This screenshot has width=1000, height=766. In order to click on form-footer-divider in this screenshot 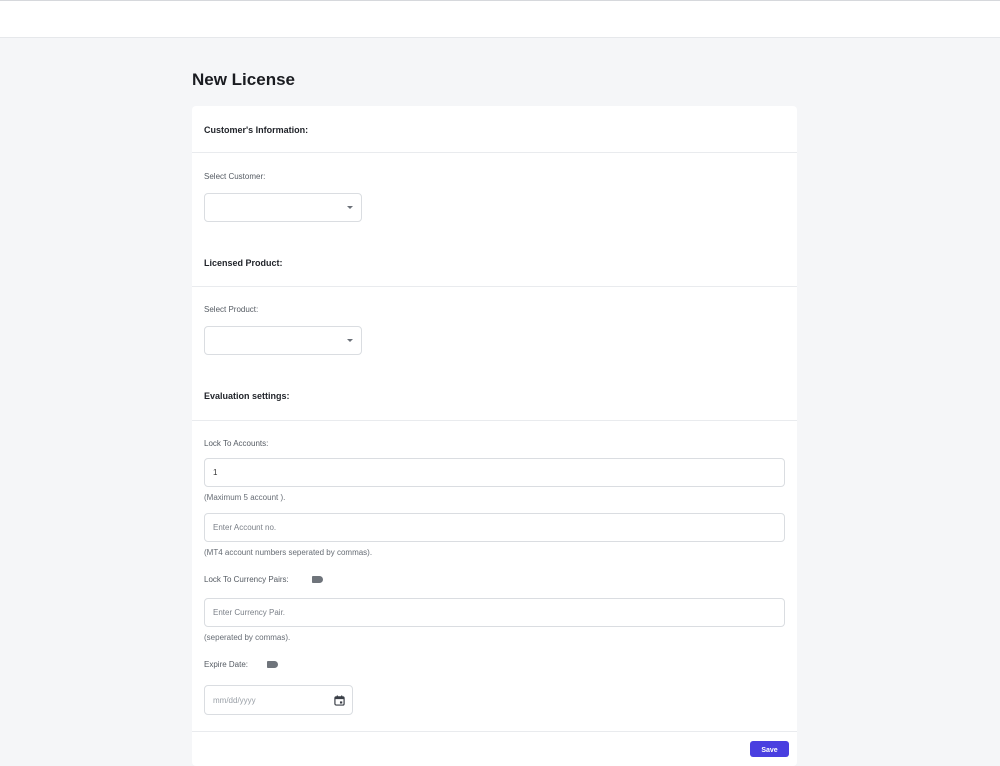, I will do `click(494, 731)`.